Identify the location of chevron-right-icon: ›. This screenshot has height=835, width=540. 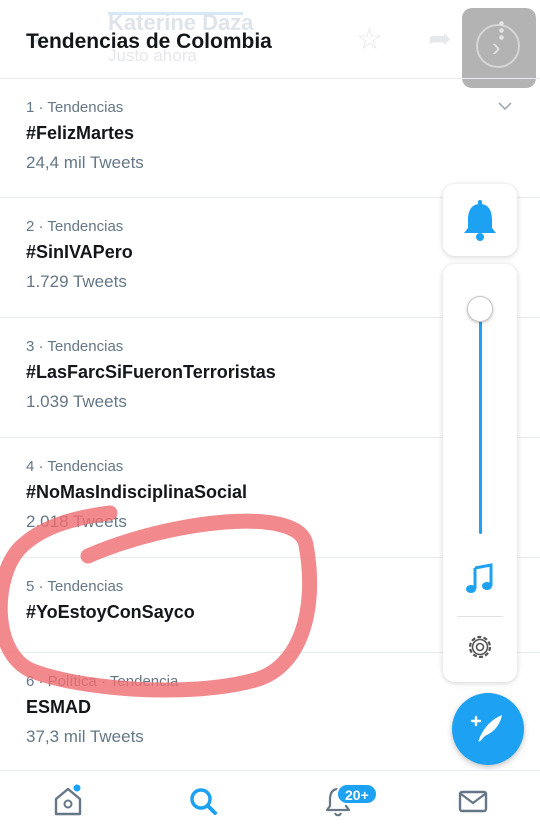
(496, 47).